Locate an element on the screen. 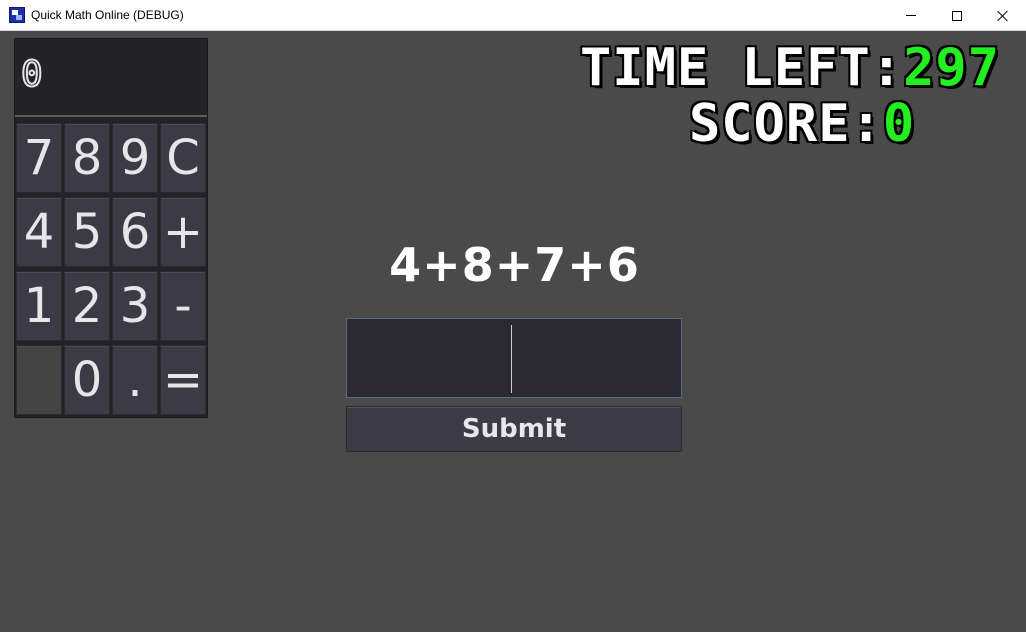 This screenshot has width=1026, height=632. key-4: 4 is located at coordinates (39, 232).